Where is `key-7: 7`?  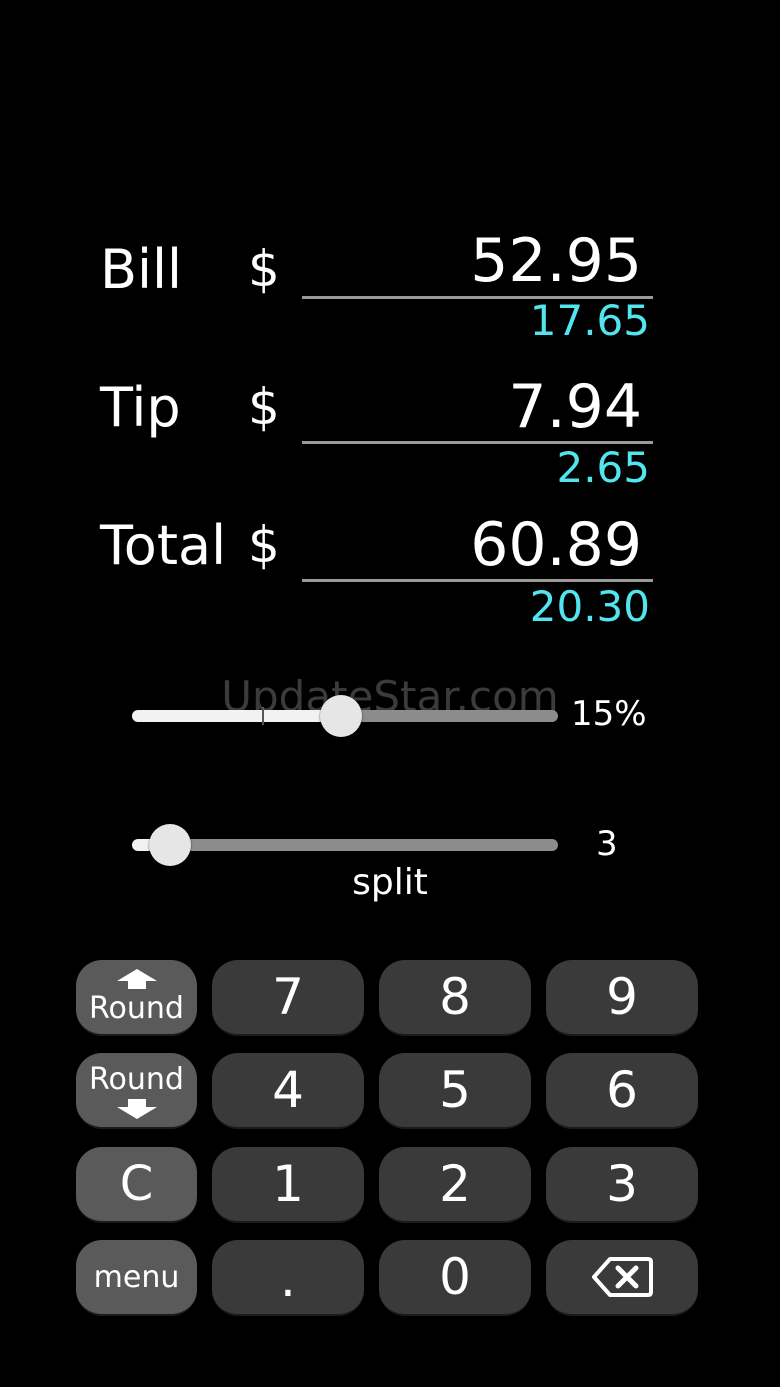 key-7: 7 is located at coordinates (288, 998).